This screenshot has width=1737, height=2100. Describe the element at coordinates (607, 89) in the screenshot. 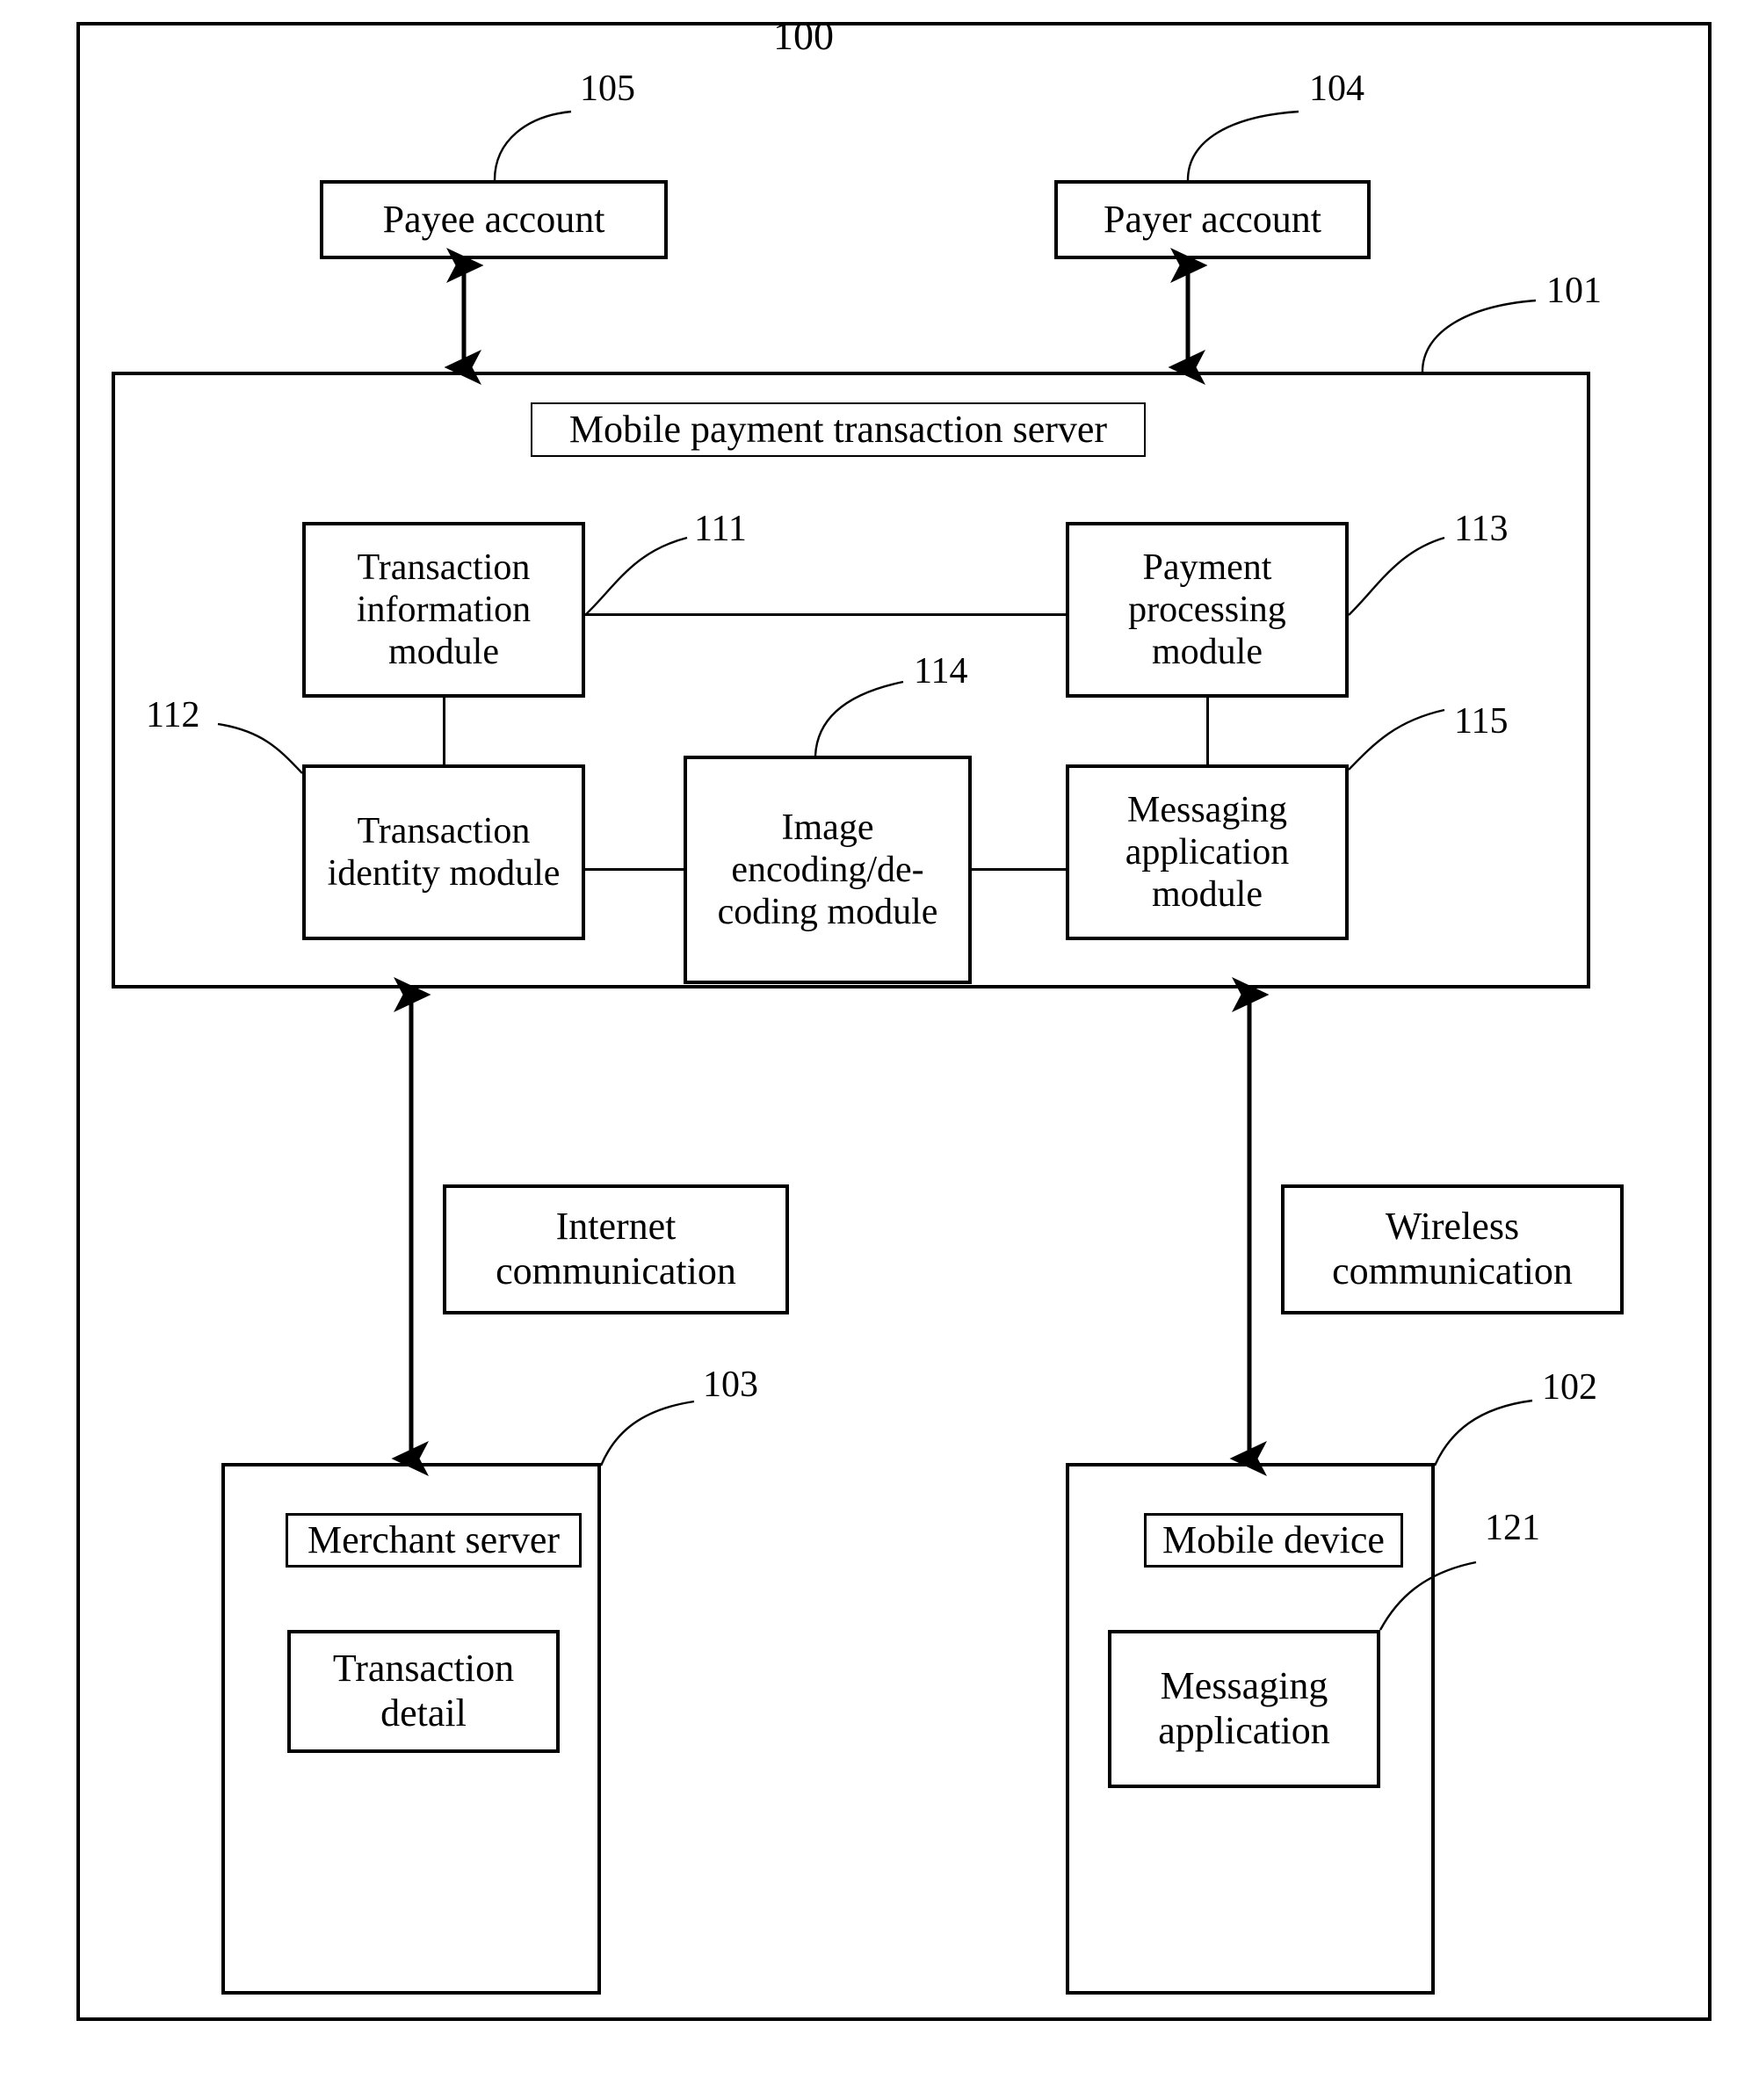

I see `ref-label-105: 105` at that location.